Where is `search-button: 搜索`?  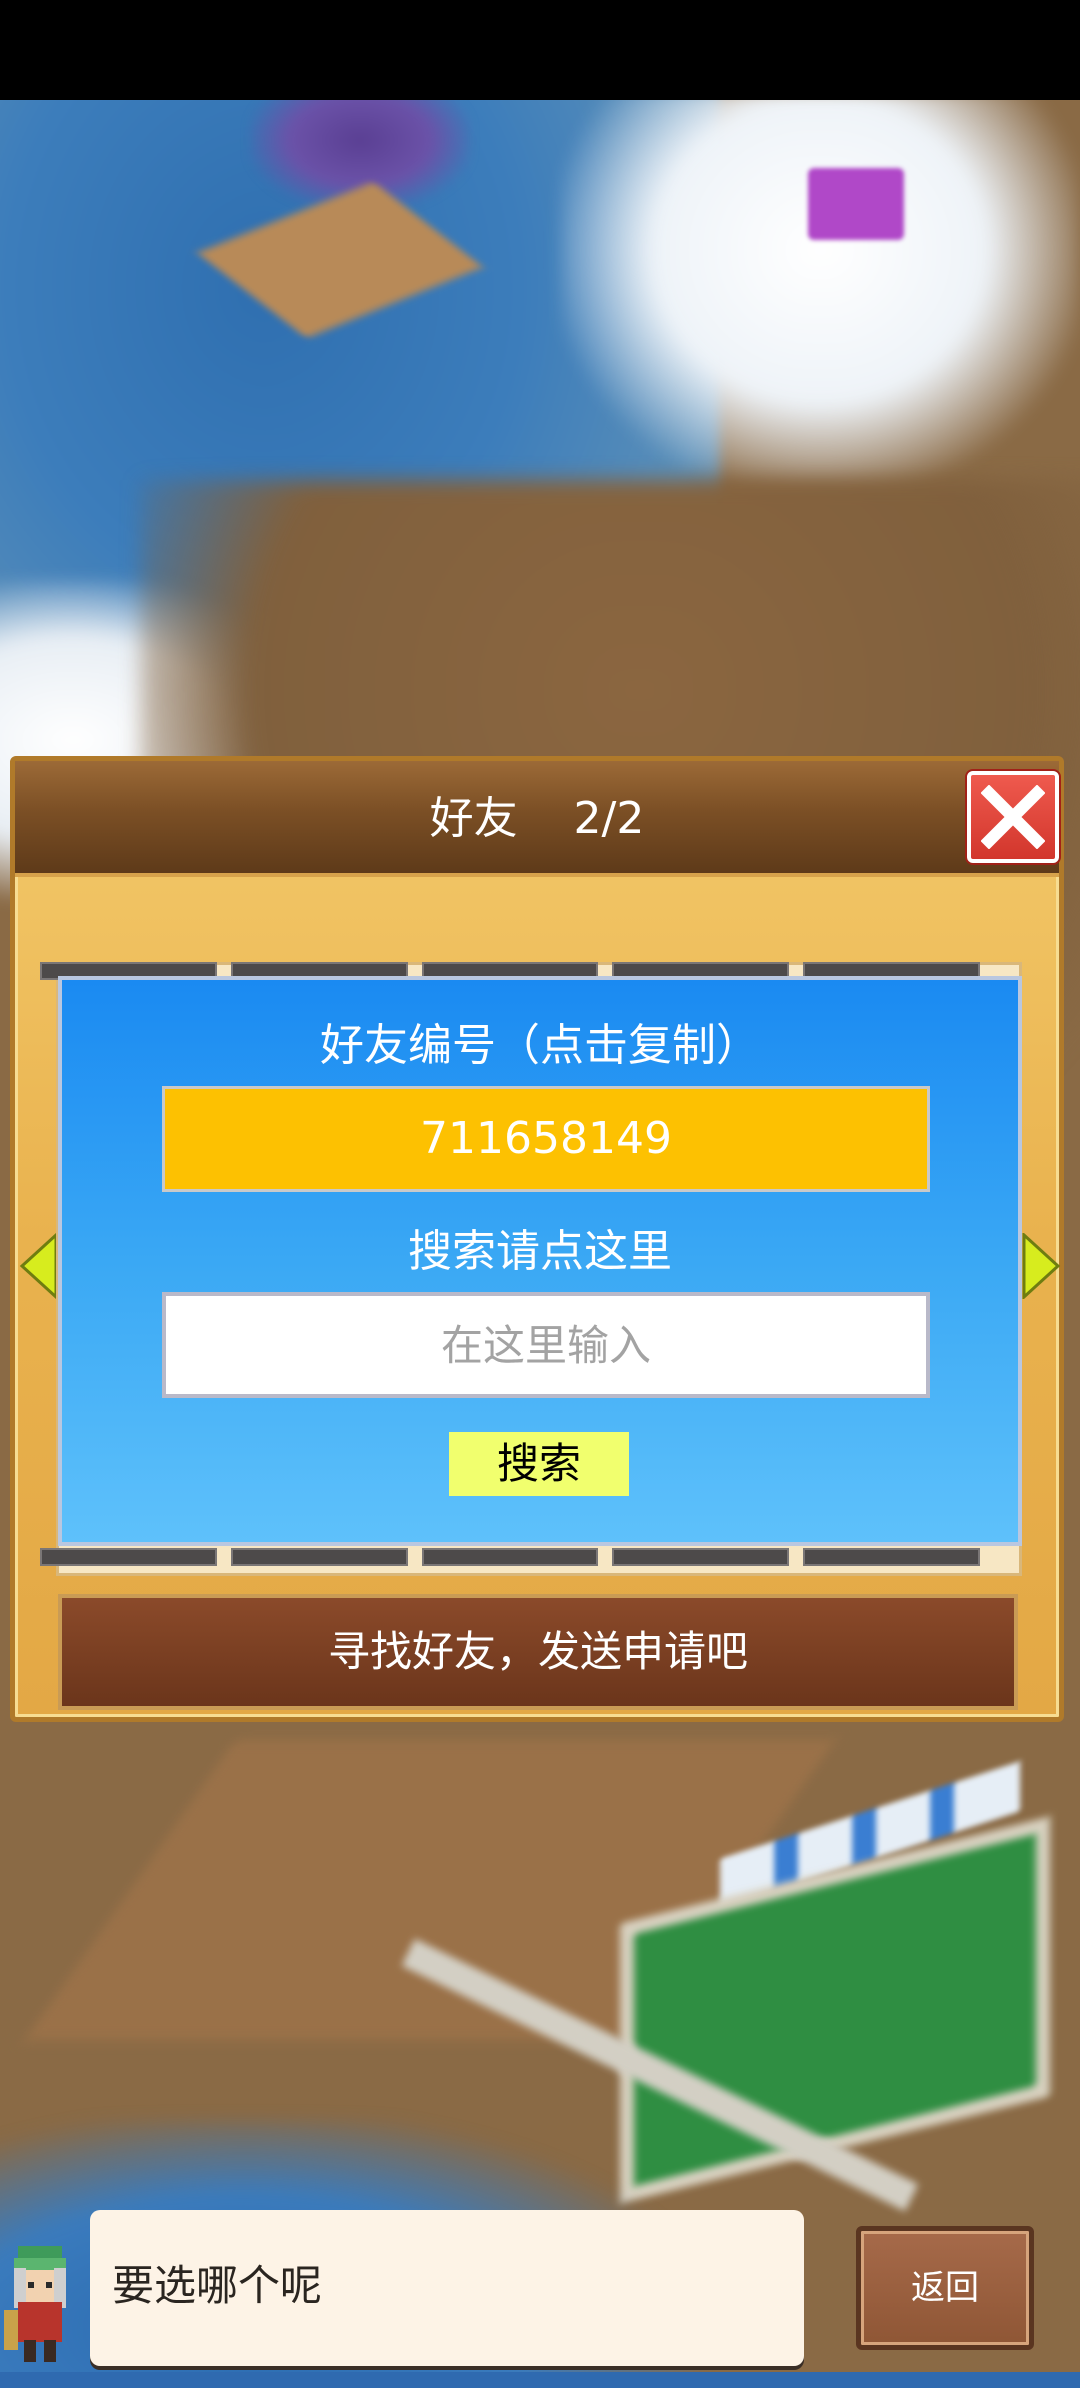 search-button: 搜索 is located at coordinates (539, 1464).